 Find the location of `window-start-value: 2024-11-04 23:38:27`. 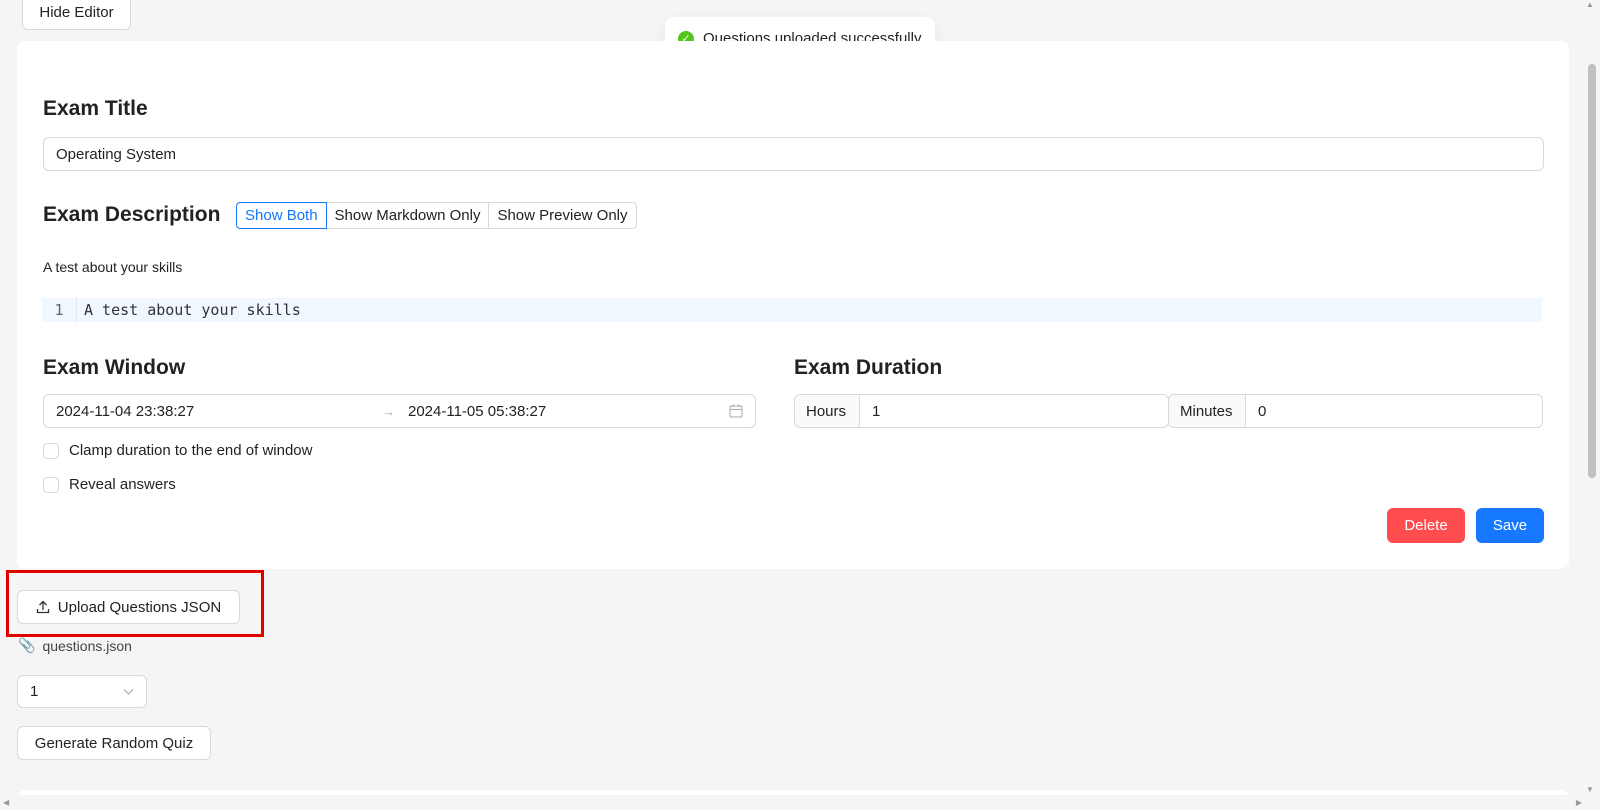

window-start-value: 2024-11-04 23:38:27 is located at coordinates (125, 411).